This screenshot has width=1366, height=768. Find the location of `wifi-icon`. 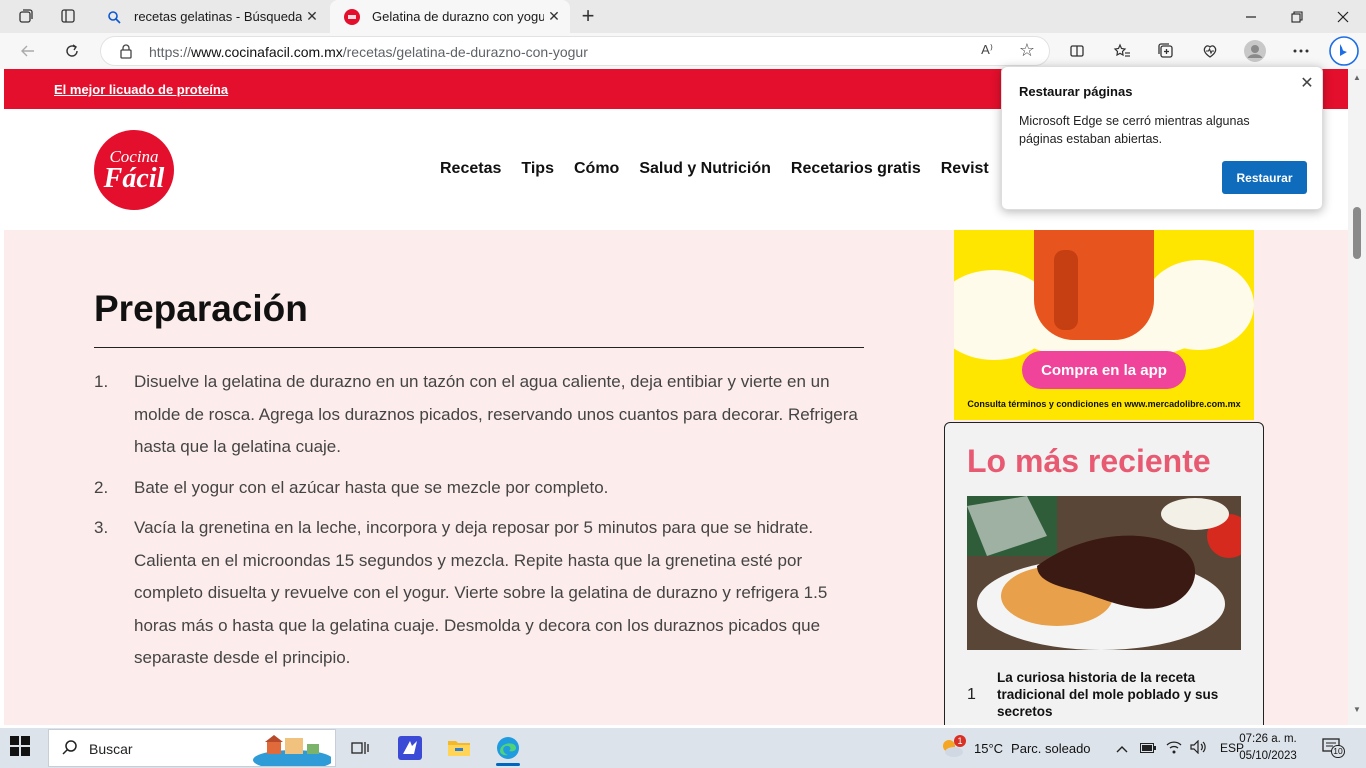

wifi-icon is located at coordinates (1174, 748).